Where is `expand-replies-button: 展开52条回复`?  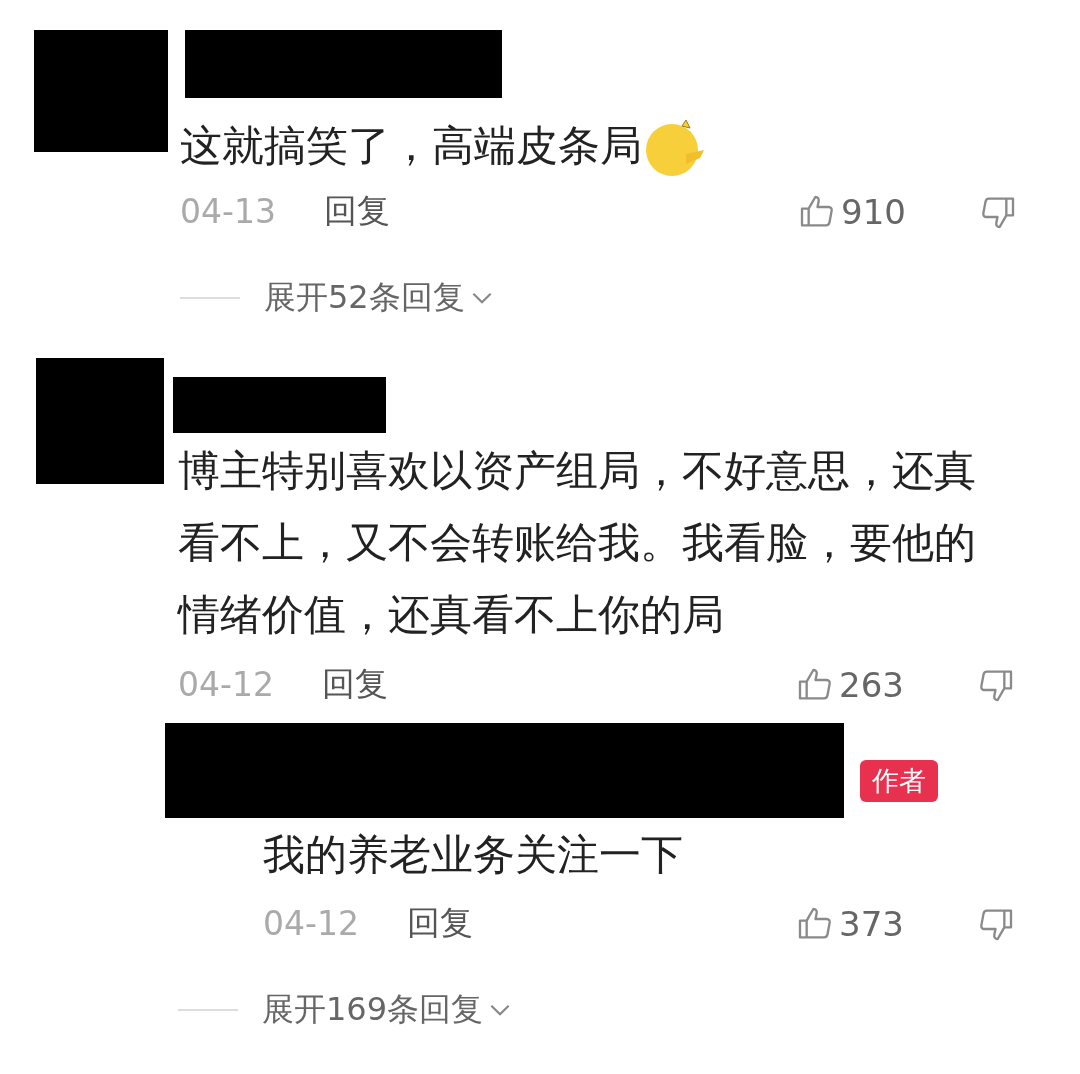 expand-replies-button: 展开52条回复 is located at coordinates (379, 297).